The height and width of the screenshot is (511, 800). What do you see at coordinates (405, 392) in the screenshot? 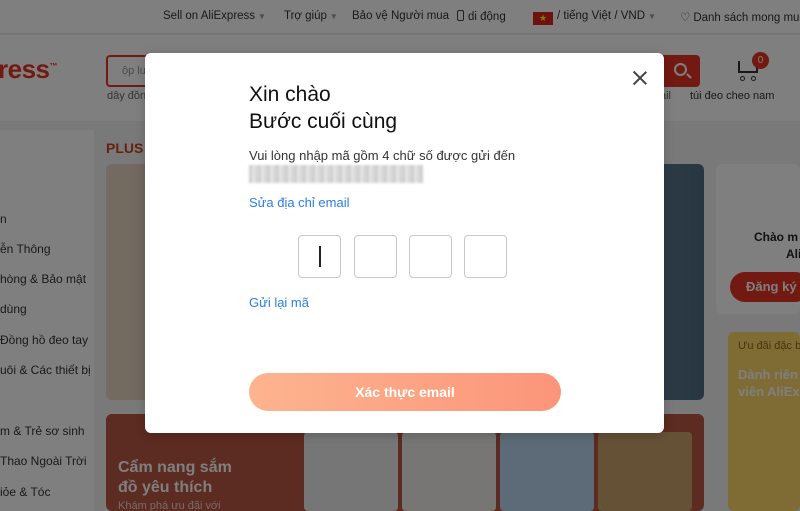
I see `verify-email-button: Xác thực email` at bounding box center [405, 392].